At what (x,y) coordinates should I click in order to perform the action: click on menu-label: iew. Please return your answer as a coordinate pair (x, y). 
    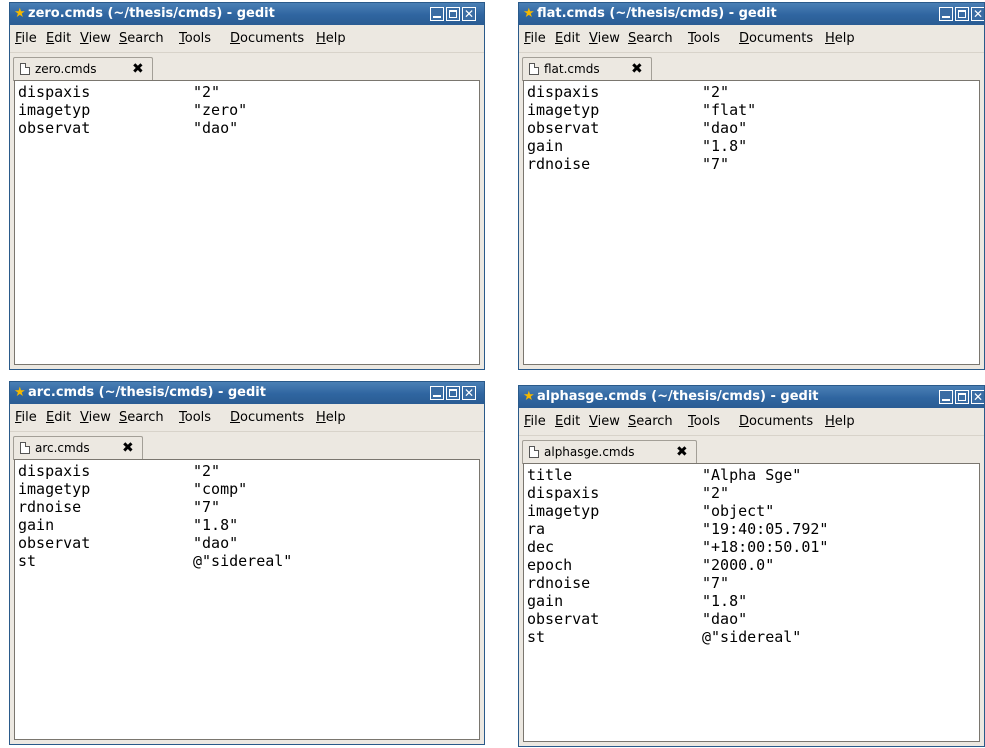
    Looking at the image, I should click on (99, 417).